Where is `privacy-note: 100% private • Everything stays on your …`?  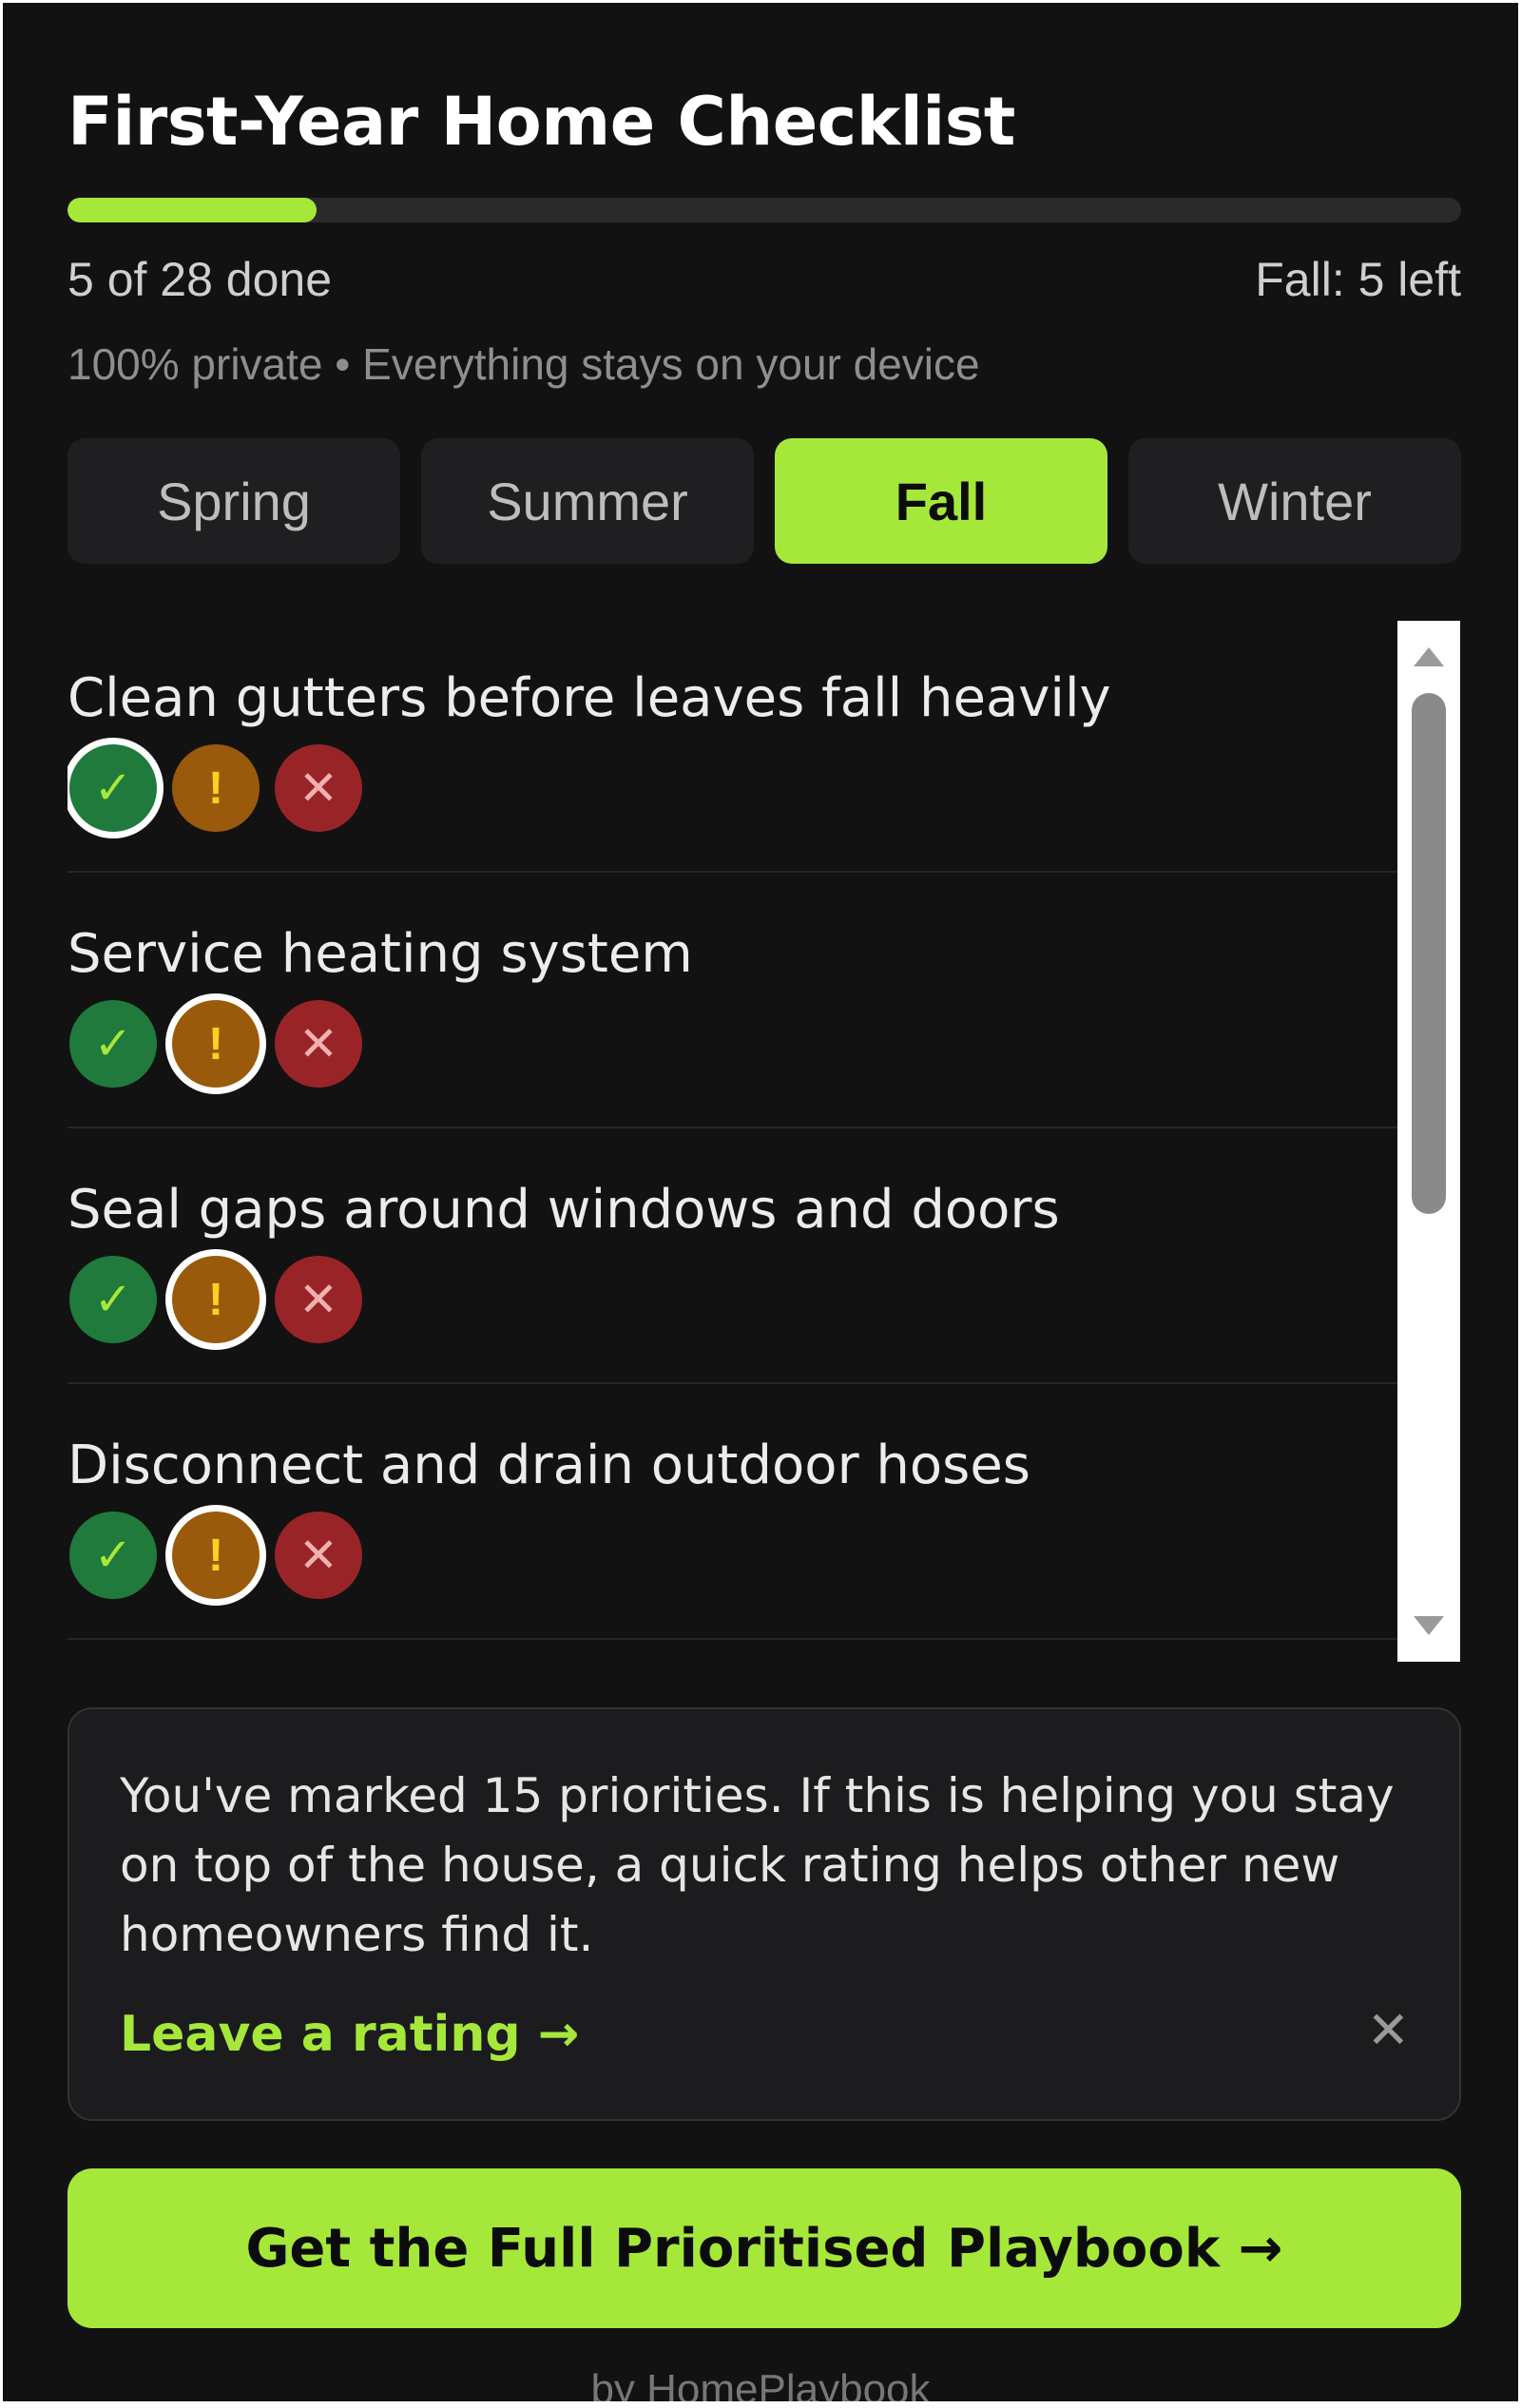
privacy-note: 100% private • Everything stays on your … is located at coordinates (523, 364).